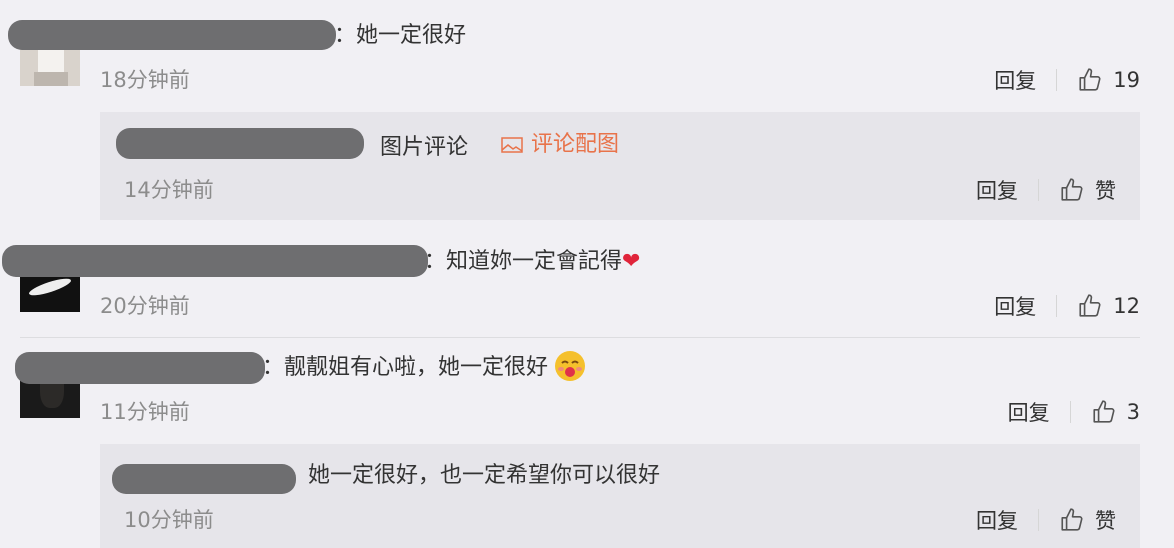  What do you see at coordinates (1074, 412) in the screenshot?
I see `comment-actions: 回复 3` at bounding box center [1074, 412].